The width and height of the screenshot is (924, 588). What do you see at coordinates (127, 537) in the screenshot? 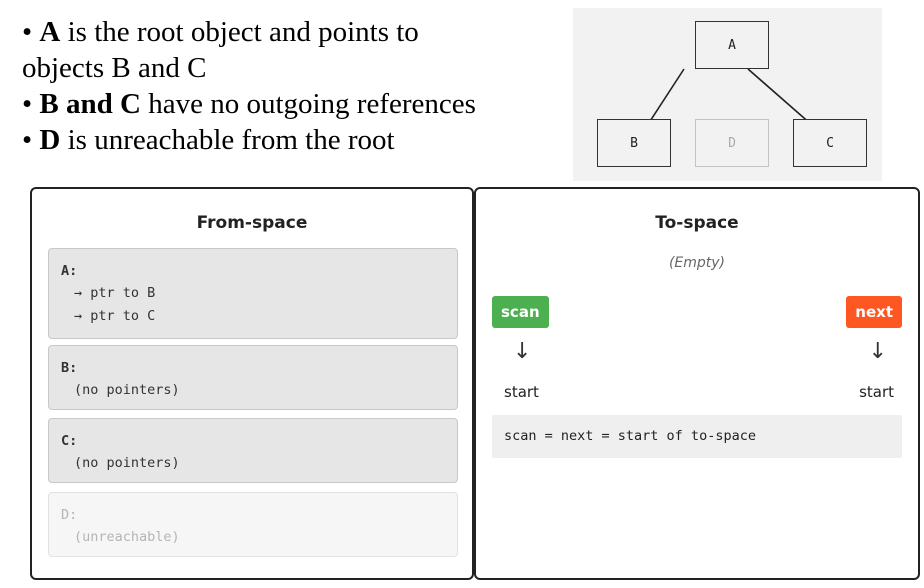
I see `object-d-detail: (unreachable)` at bounding box center [127, 537].